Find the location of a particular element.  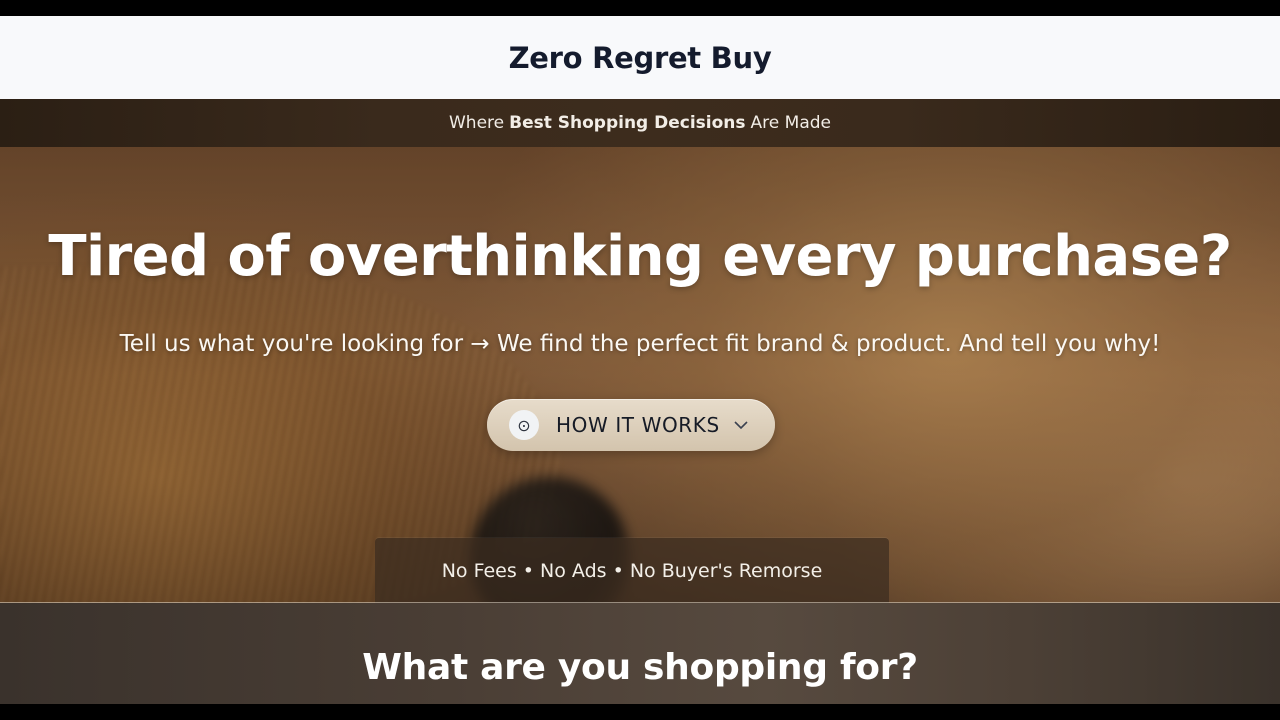

shopping-section: What are you shopping for? is located at coordinates (640, 653).